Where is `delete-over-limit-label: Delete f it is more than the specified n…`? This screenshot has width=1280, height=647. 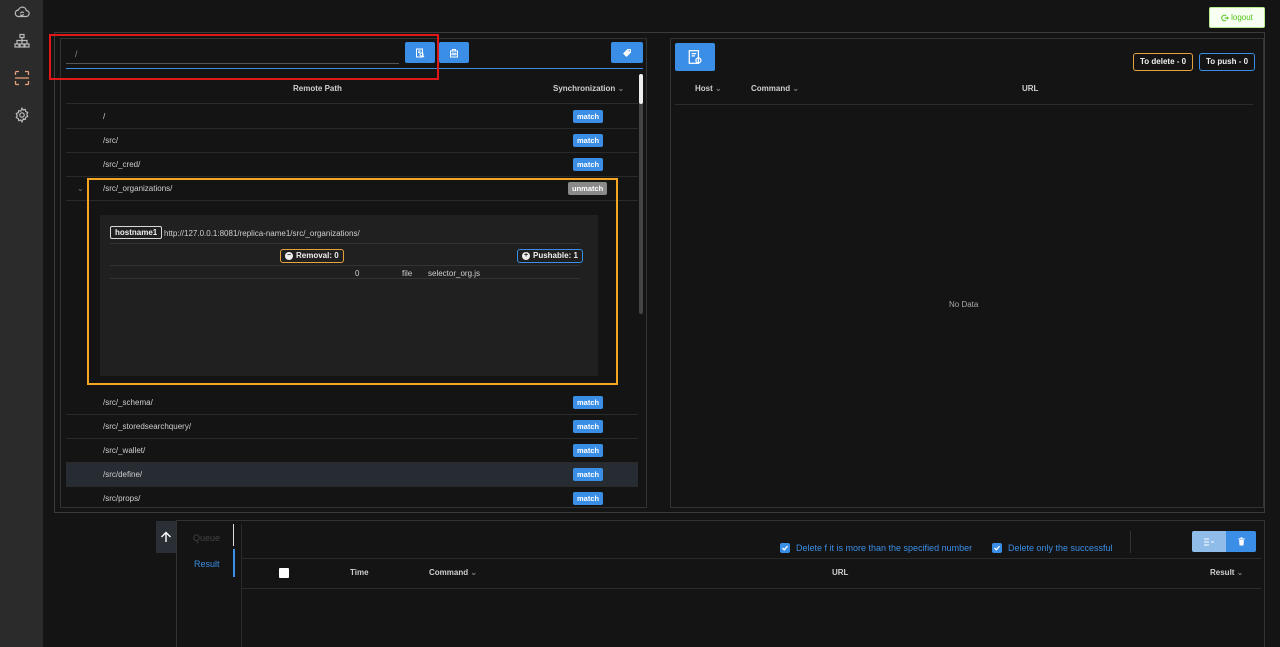 delete-over-limit-label: Delete f it is more than the specified n… is located at coordinates (884, 548).